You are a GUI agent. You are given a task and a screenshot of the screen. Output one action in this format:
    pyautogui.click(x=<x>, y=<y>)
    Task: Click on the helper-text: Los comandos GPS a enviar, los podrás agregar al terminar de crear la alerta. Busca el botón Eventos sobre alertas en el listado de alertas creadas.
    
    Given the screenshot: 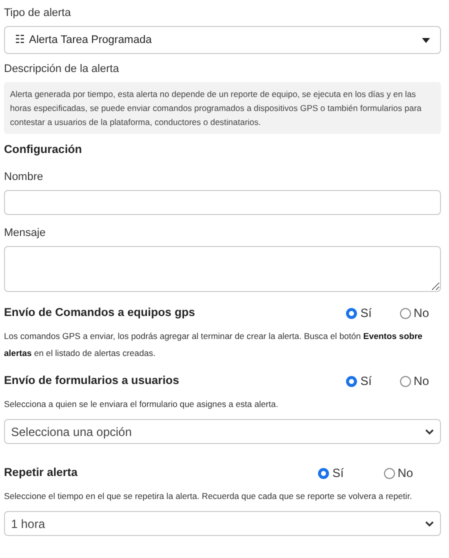 What is the action you would take?
    pyautogui.click(x=214, y=345)
    